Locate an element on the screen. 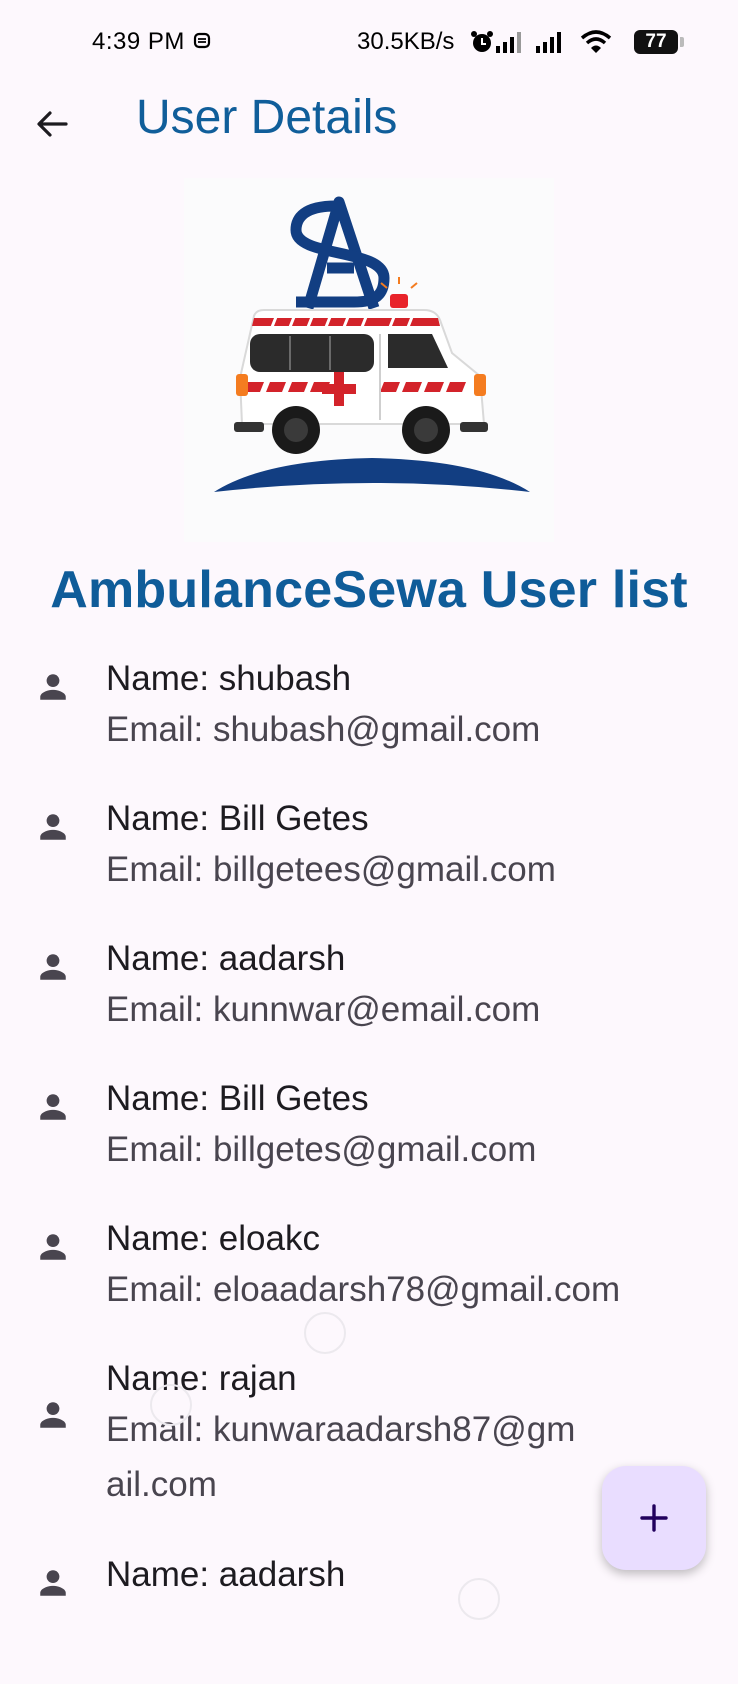 The width and height of the screenshot is (738, 1684). list-item-text: Name: aadarsh Email: kunnwar@email.com is located at coordinates (396, 986).